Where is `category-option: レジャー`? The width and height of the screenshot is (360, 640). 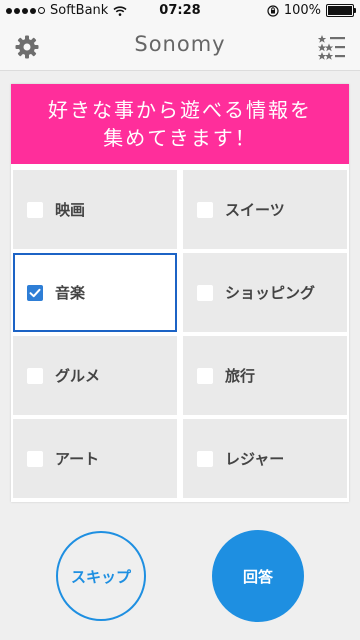 category-option: レジャー is located at coordinates (265, 458).